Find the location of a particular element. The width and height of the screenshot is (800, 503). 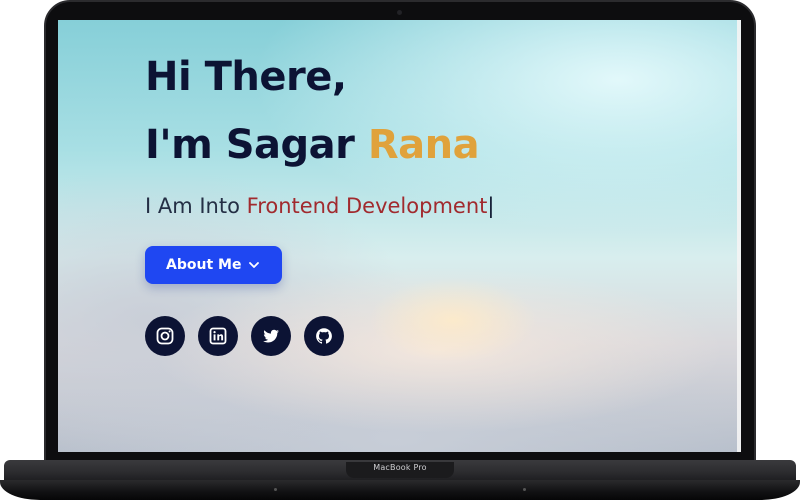

hero-name: I'm Sagar Rana is located at coordinates (319, 145).